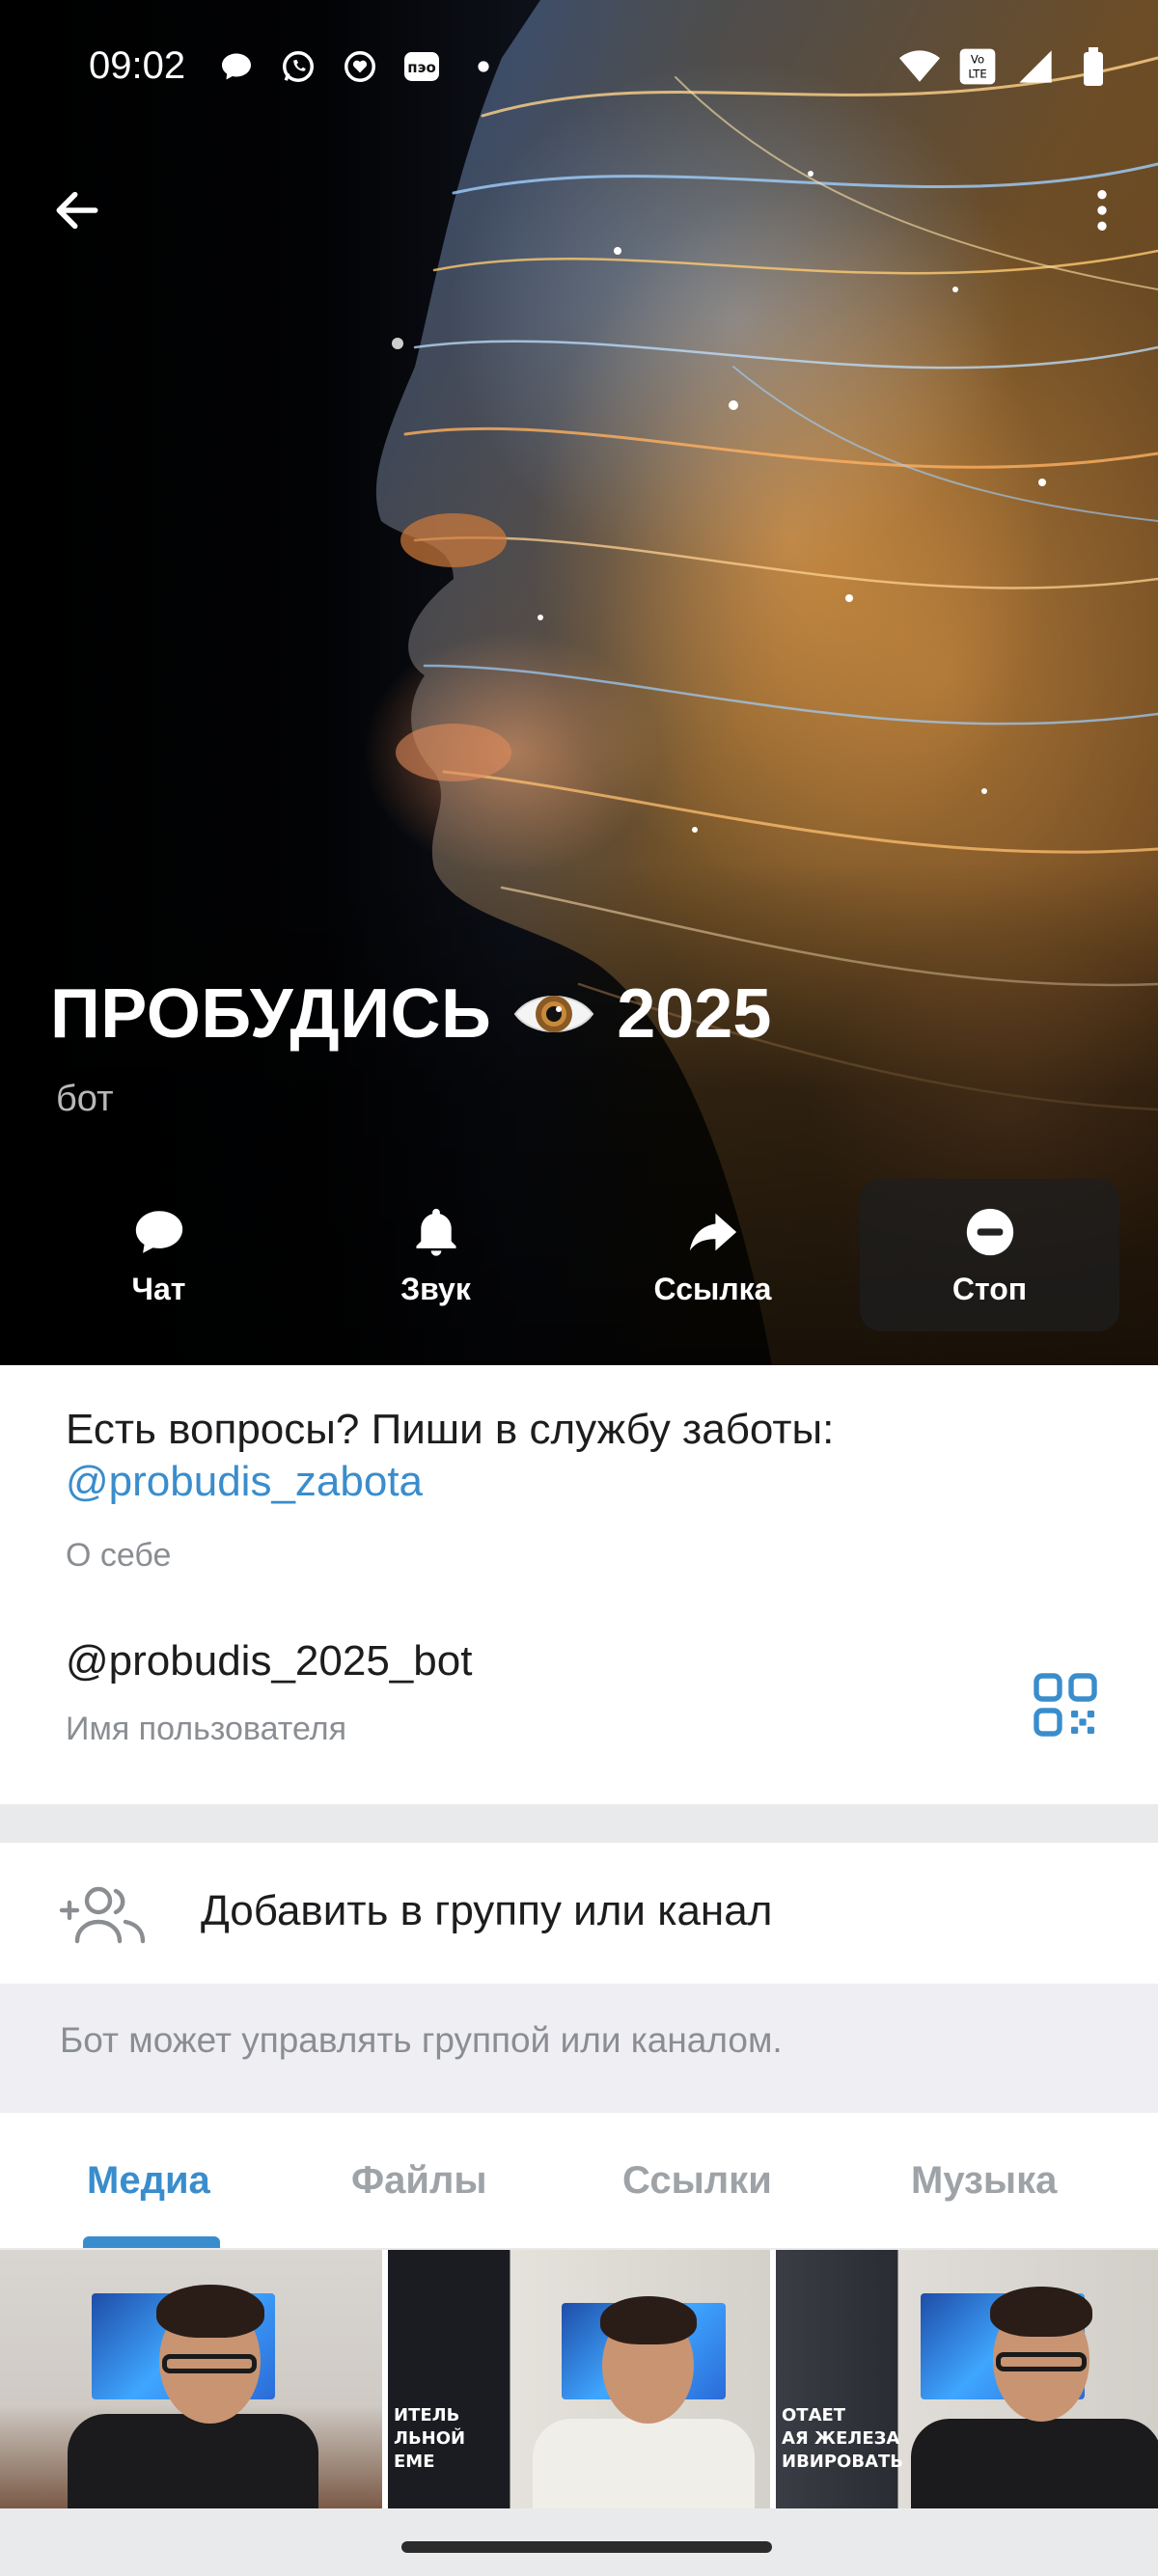  I want to click on username-caption: Имя пользователя, so click(206, 1729).